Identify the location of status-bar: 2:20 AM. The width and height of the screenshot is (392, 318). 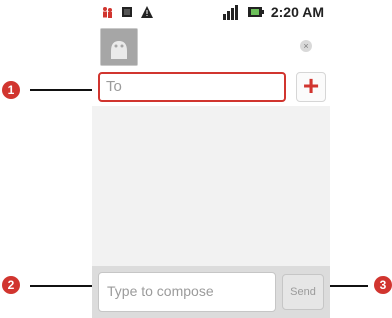
(211, 13).